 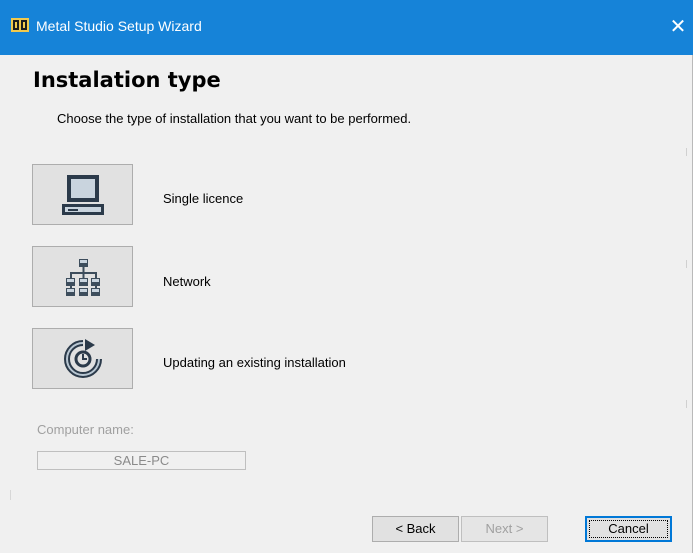 What do you see at coordinates (85, 429) in the screenshot?
I see `computer-name-label: Computer name:` at bounding box center [85, 429].